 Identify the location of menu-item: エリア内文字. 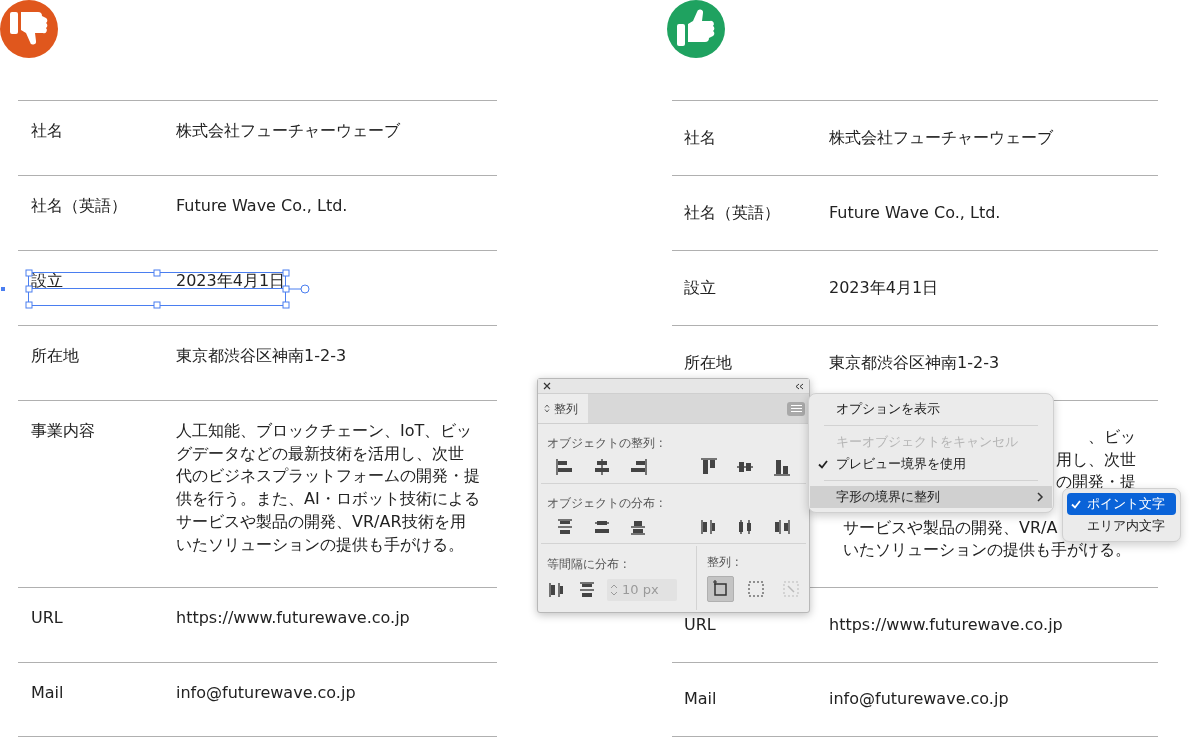
(1121, 526).